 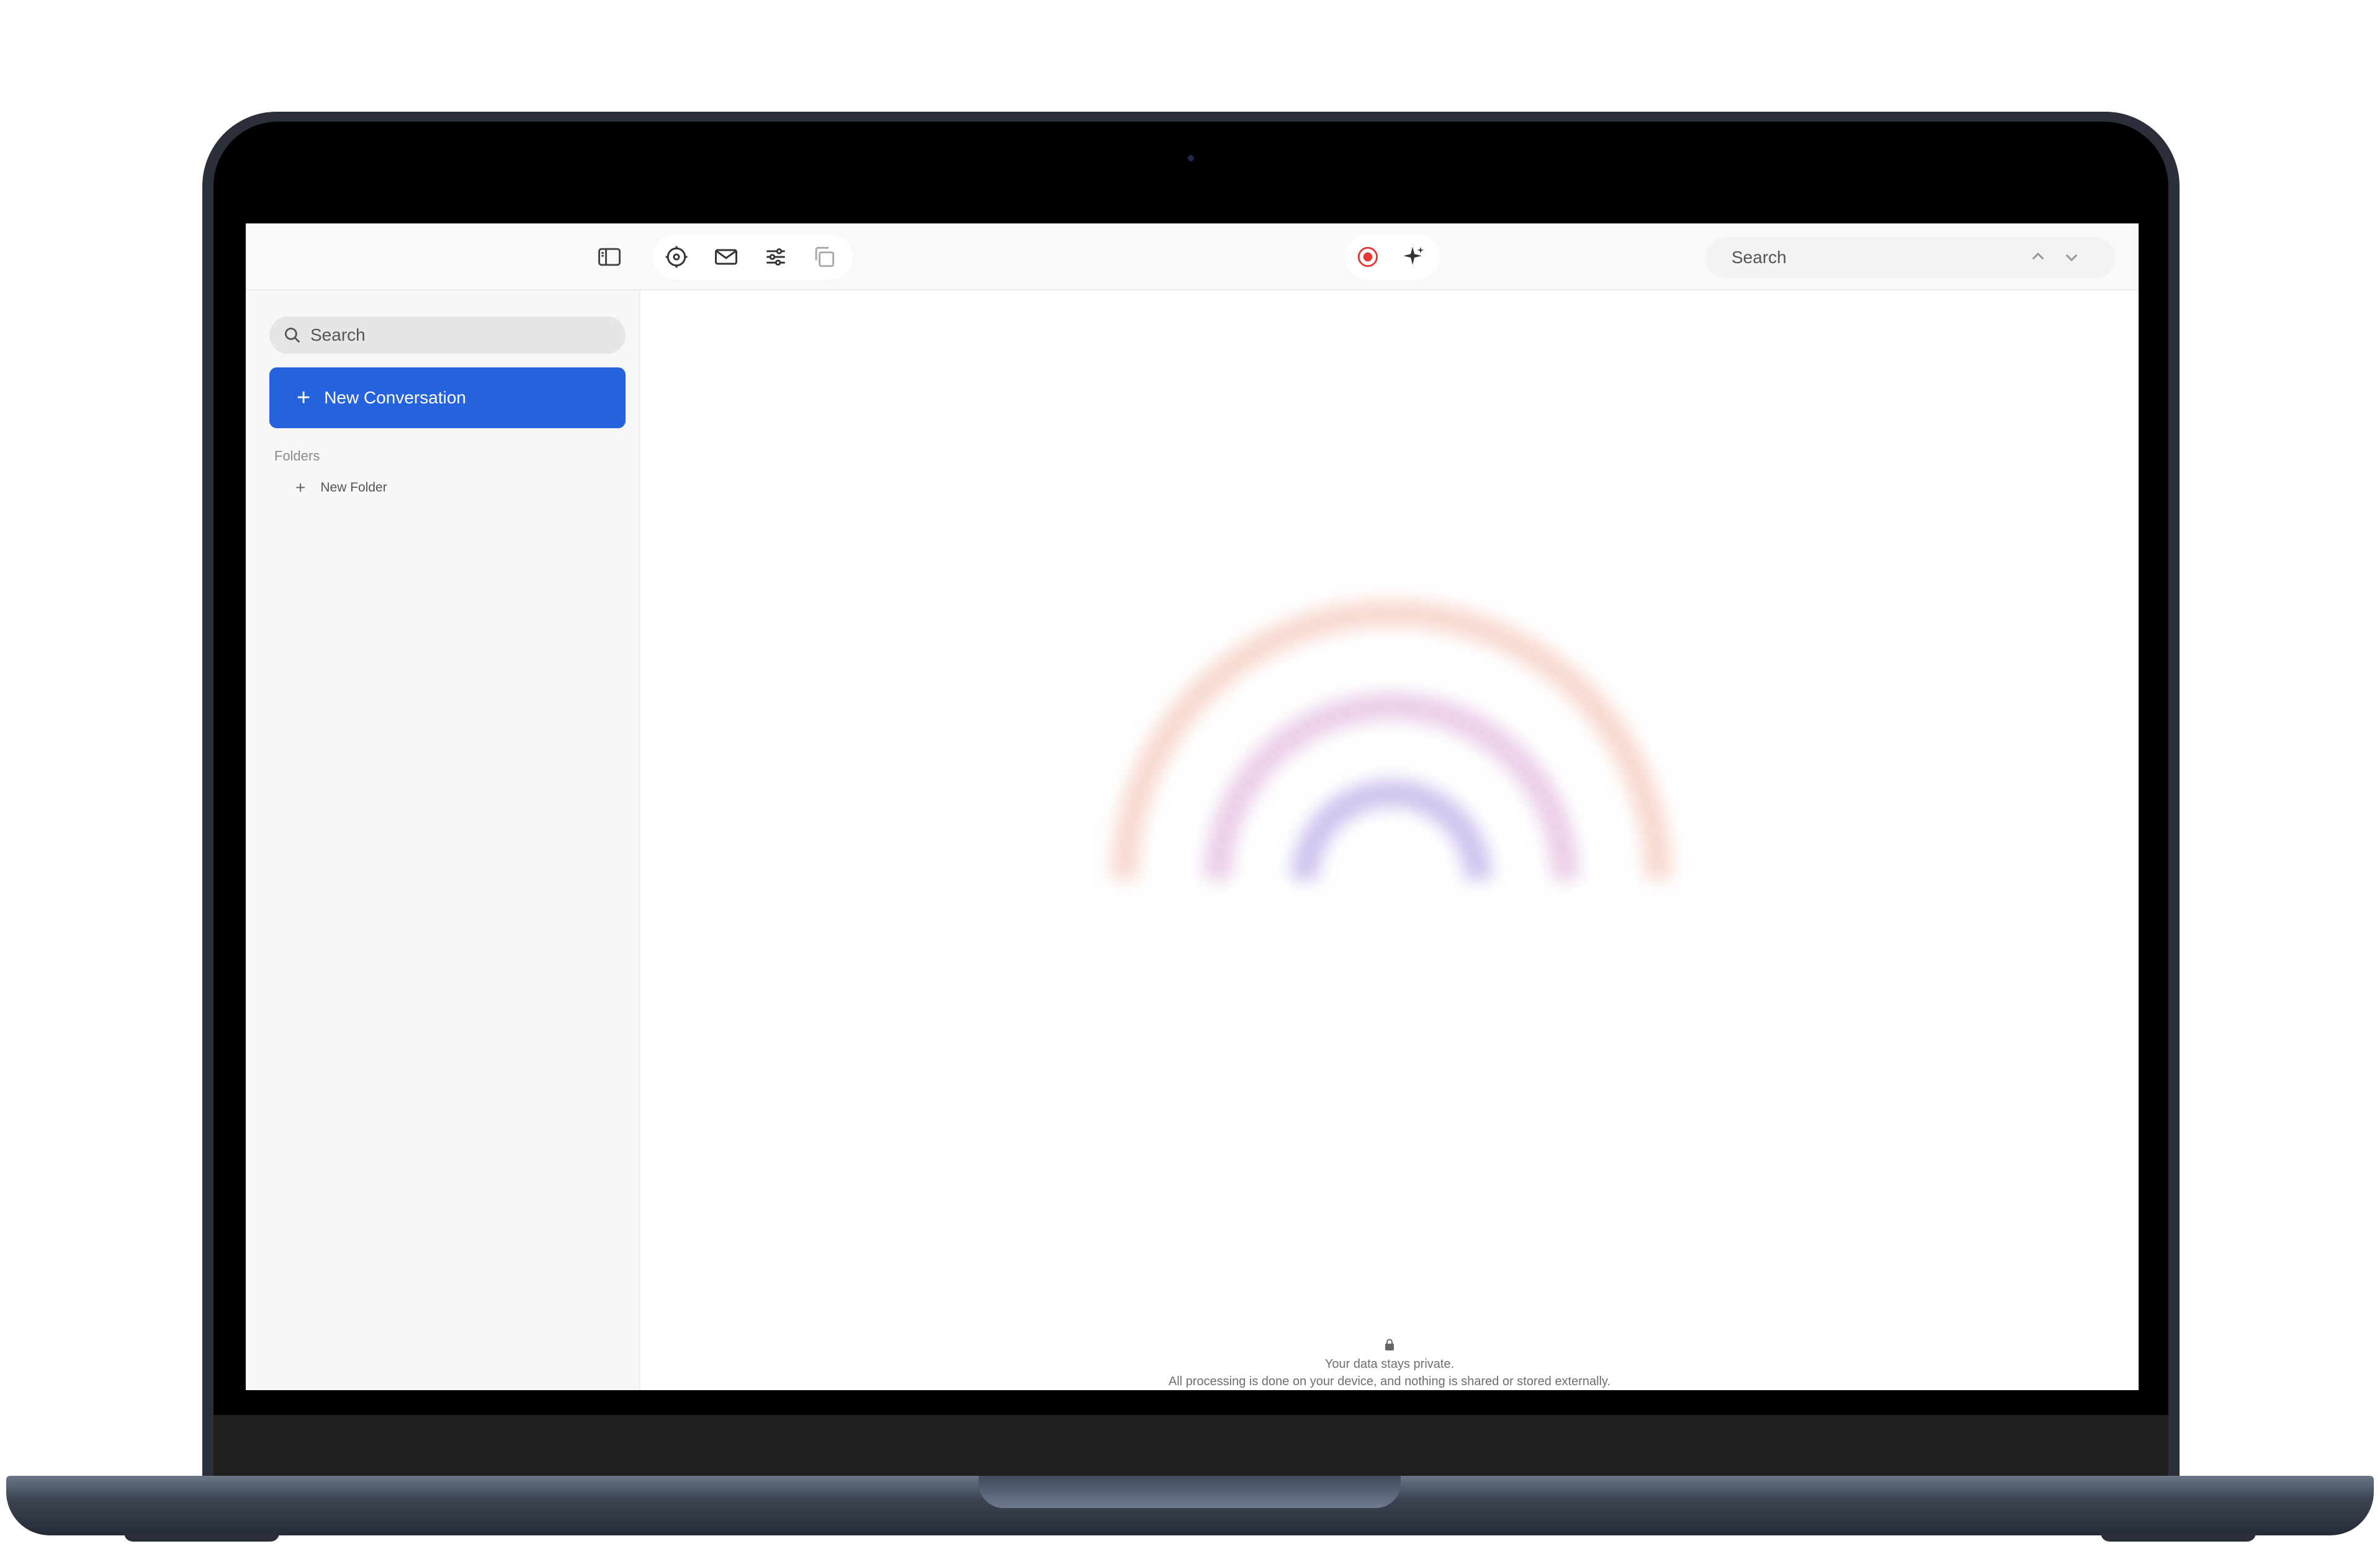 I want to click on privacy-title: Your data stays private., so click(x=1389, y=1364).